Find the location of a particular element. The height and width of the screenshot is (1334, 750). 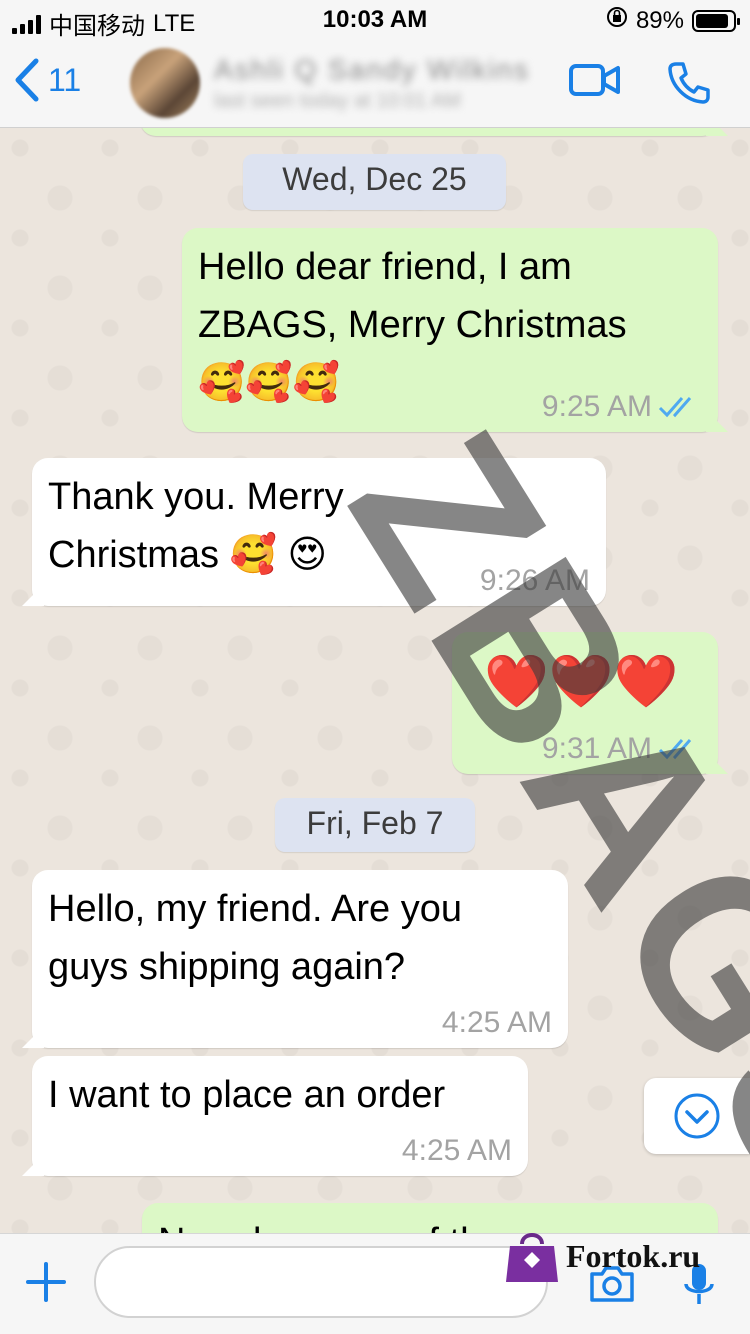

back-button: 11 is located at coordinates (47, 80).